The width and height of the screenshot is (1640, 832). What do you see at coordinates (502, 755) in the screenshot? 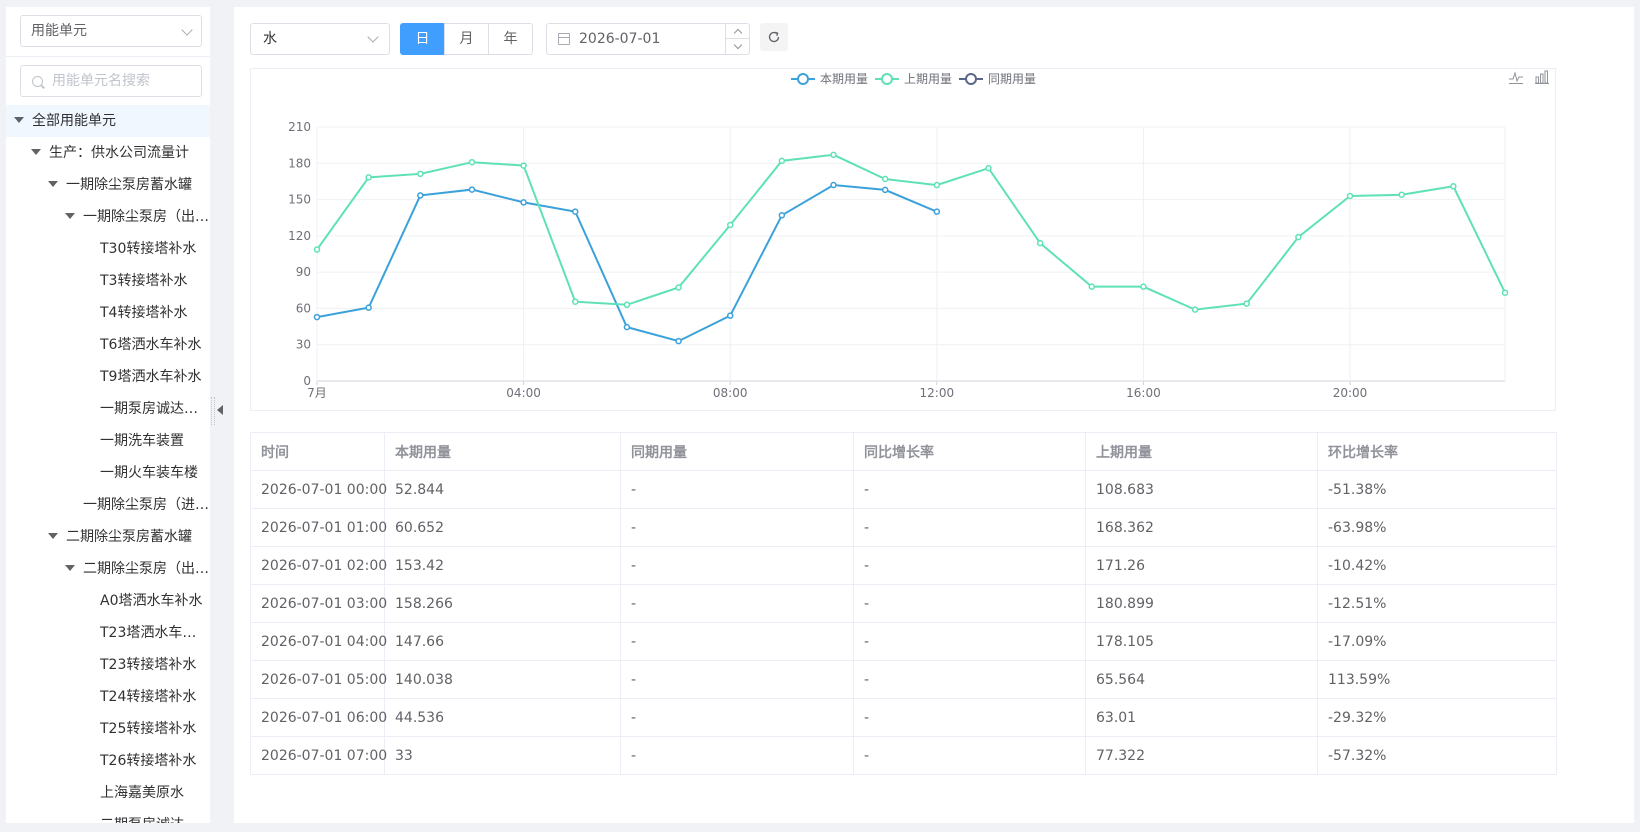
I see `table-cell: 33` at bounding box center [502, 755].